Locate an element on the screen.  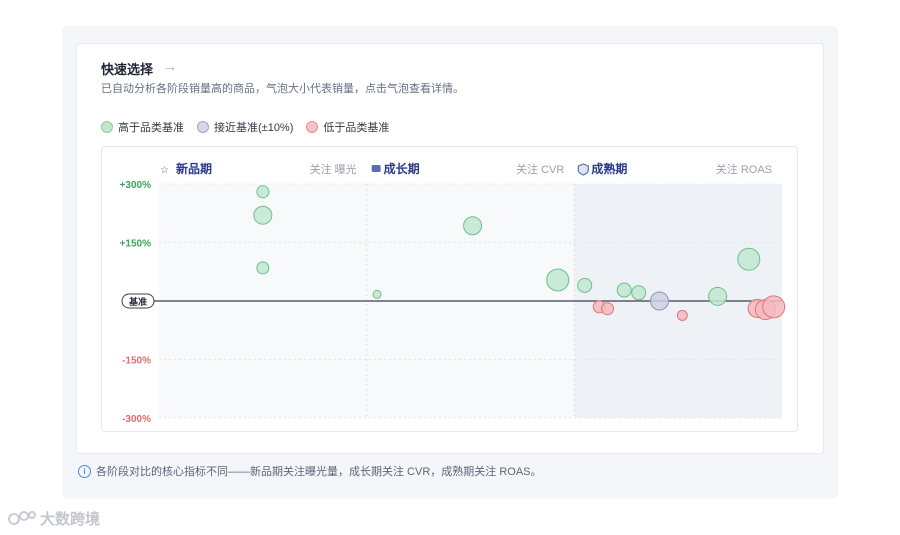
info-icon: i is located at coordinates (84, 471).